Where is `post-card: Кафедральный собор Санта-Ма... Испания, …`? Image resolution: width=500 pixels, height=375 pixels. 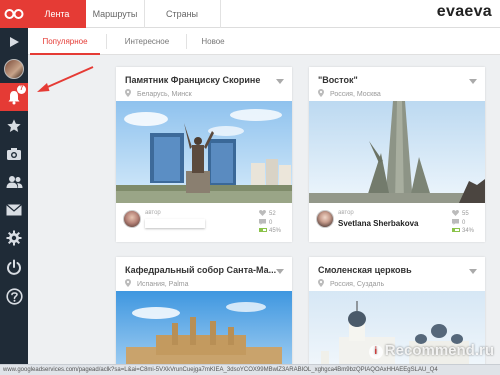 post-card: Кафедральный собор Санта-Ма... Испания, … is located at coordinates (204, 316).